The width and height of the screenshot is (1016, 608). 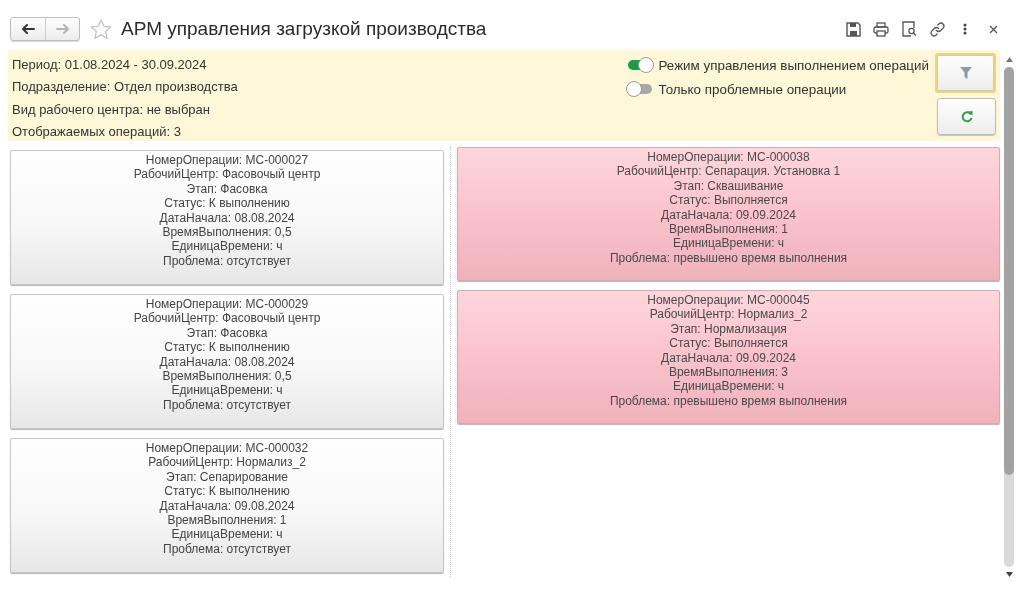 What do you see at coordinates (1009, 59) in the screenshot?
I see `scroll-up-icon` at bounding box center [1009, 59].